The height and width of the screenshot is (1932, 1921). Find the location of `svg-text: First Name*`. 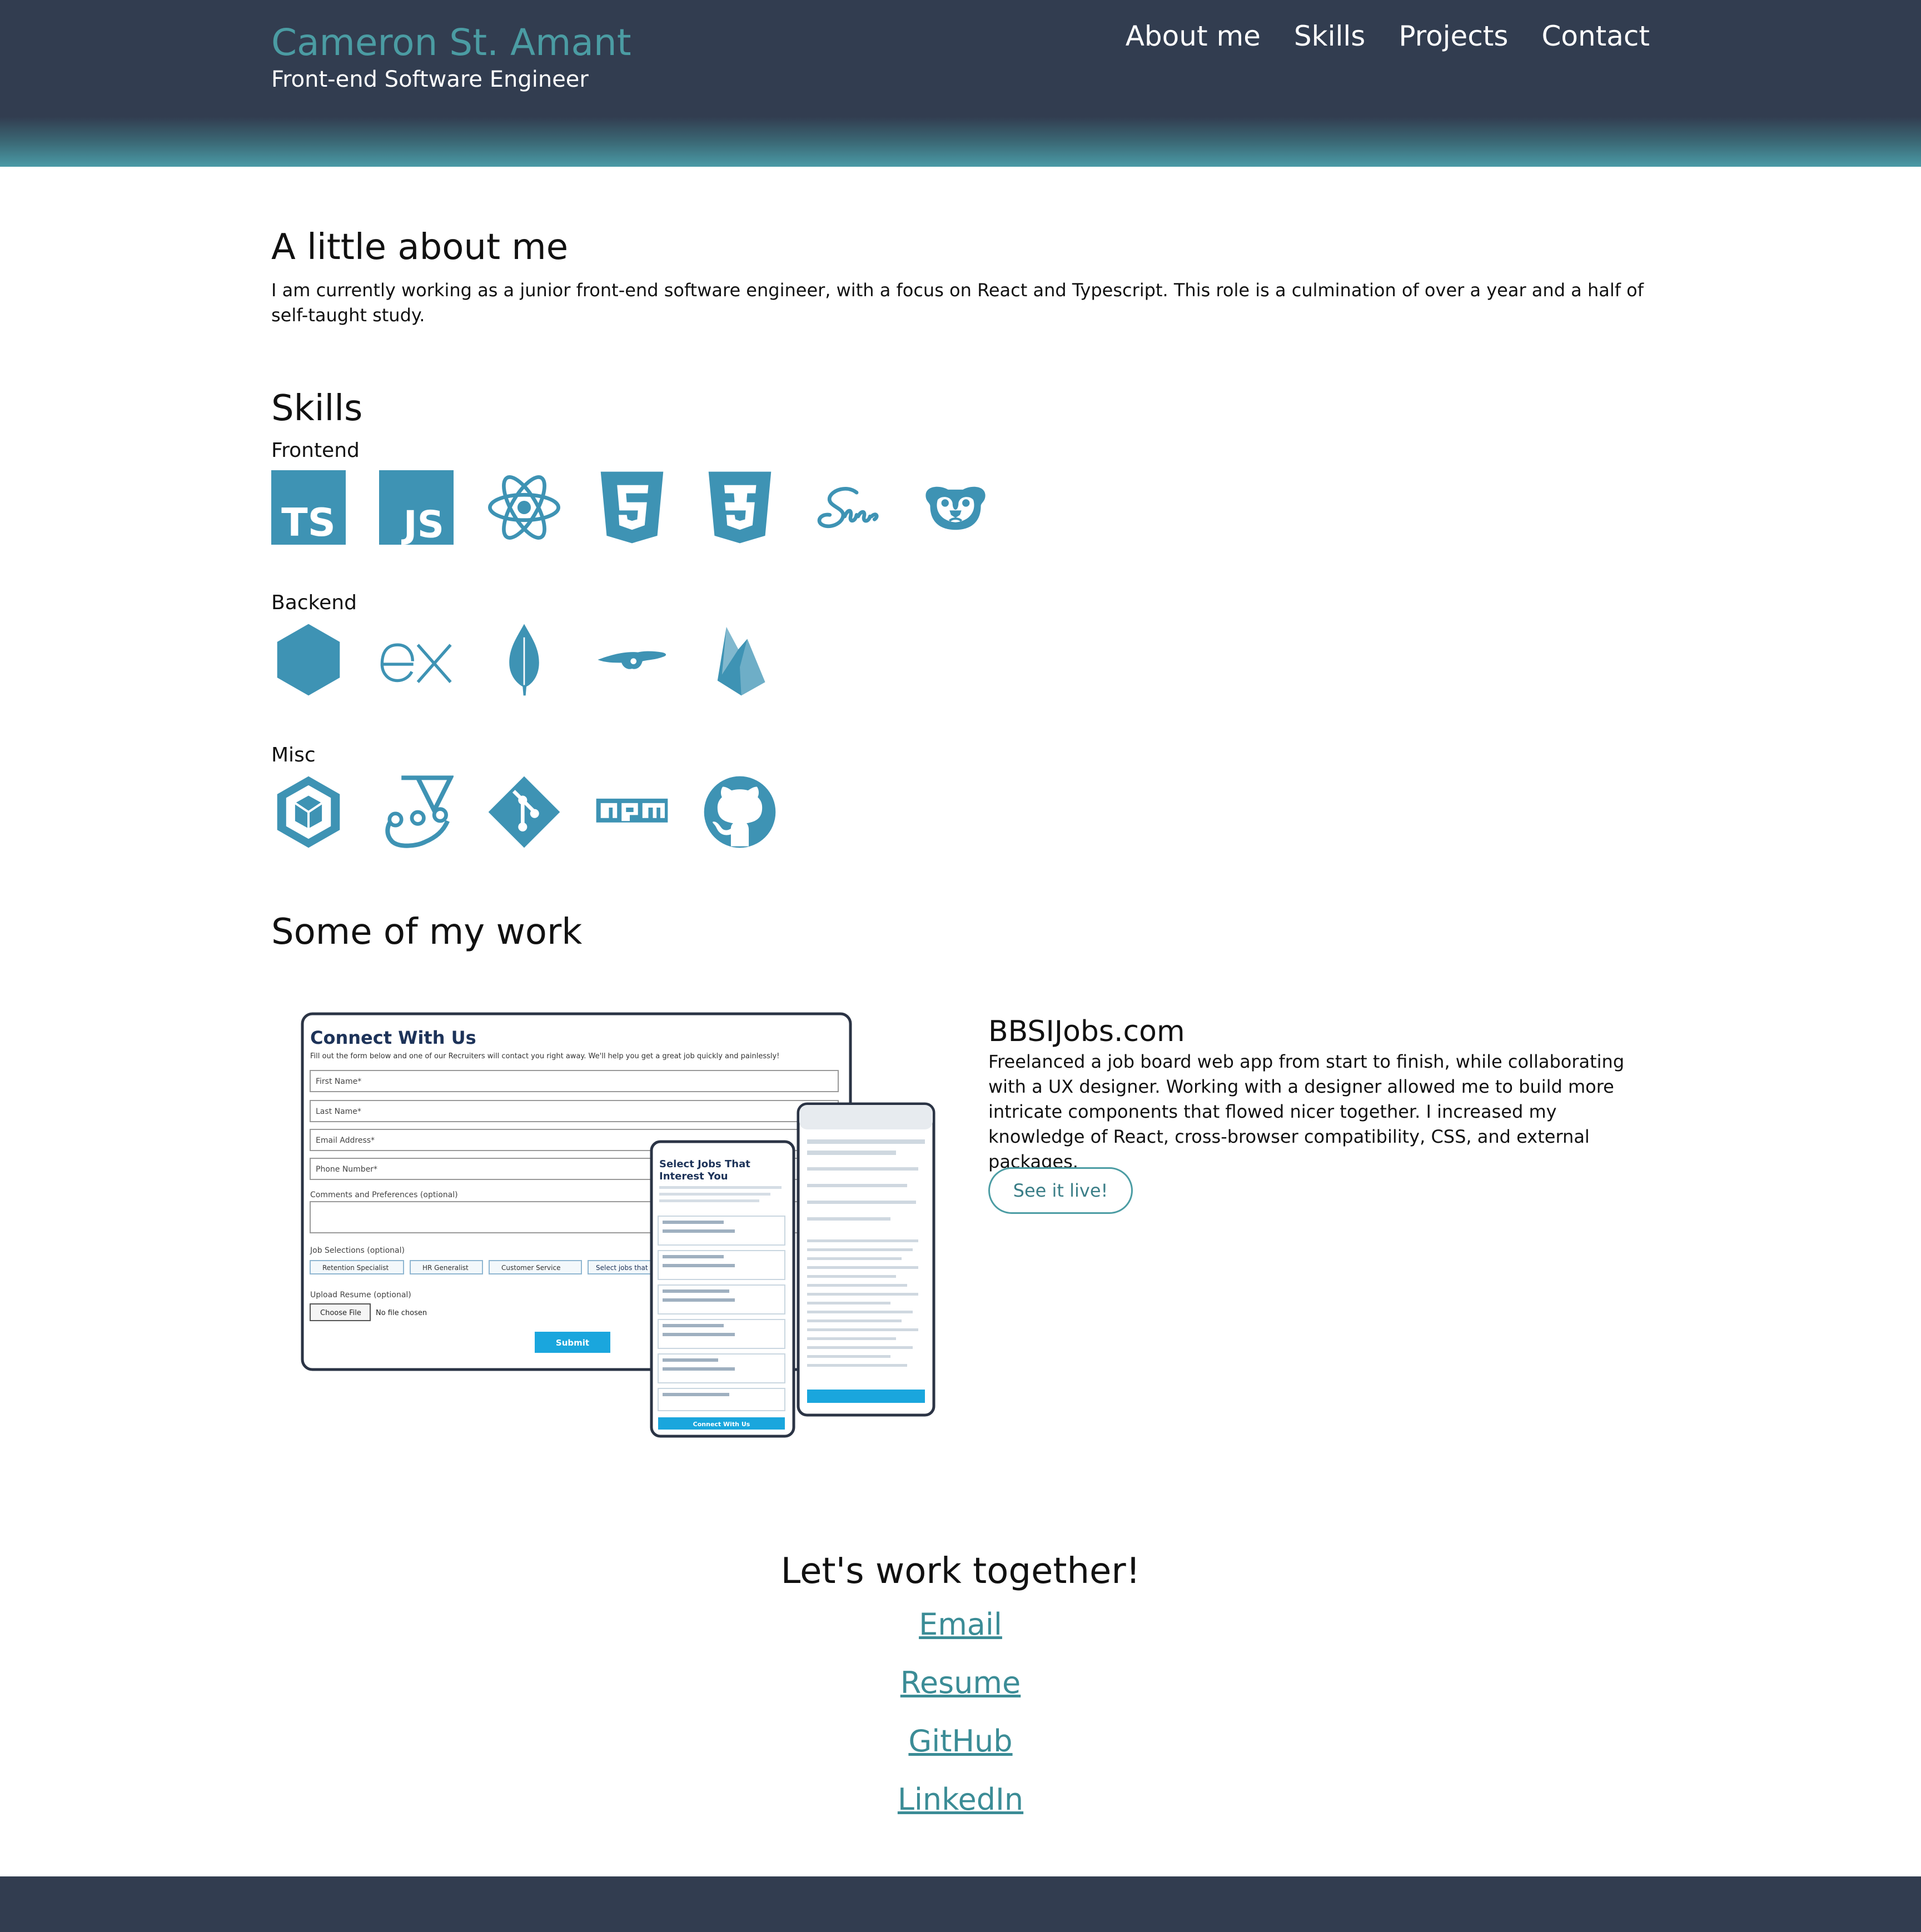

svg-text: First Name* is located at coordinates (338, 1081).